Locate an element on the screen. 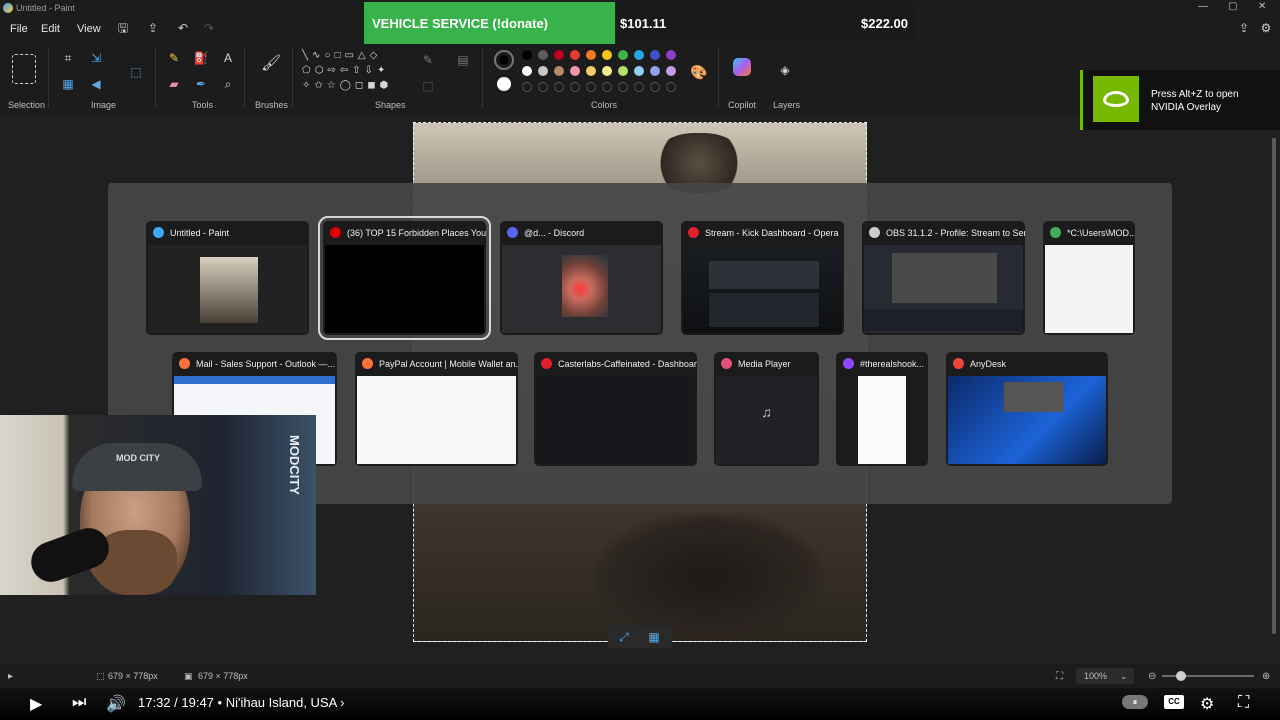 The width and height of the screenshot is (1280, 720). undo-icon: ↶ is located at coordinates (183, 28).